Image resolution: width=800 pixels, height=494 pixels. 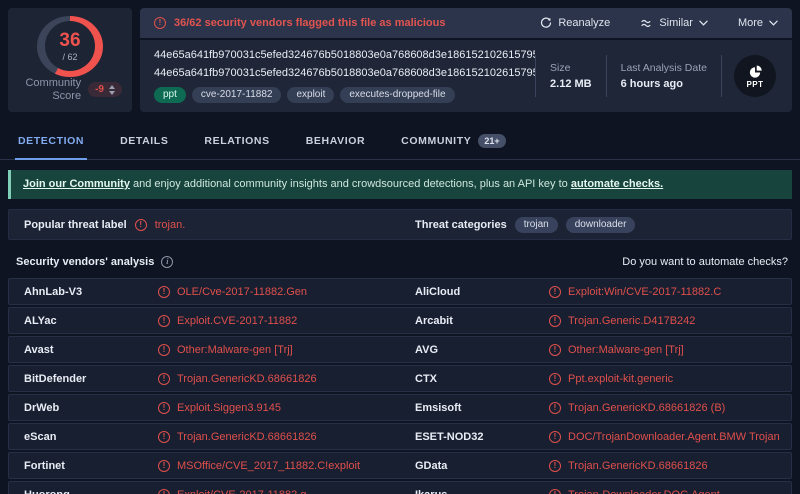 I want to click on vendor-cell: eScan ! Trojan.GenericKD.68661826, so click(x=204, y=436).